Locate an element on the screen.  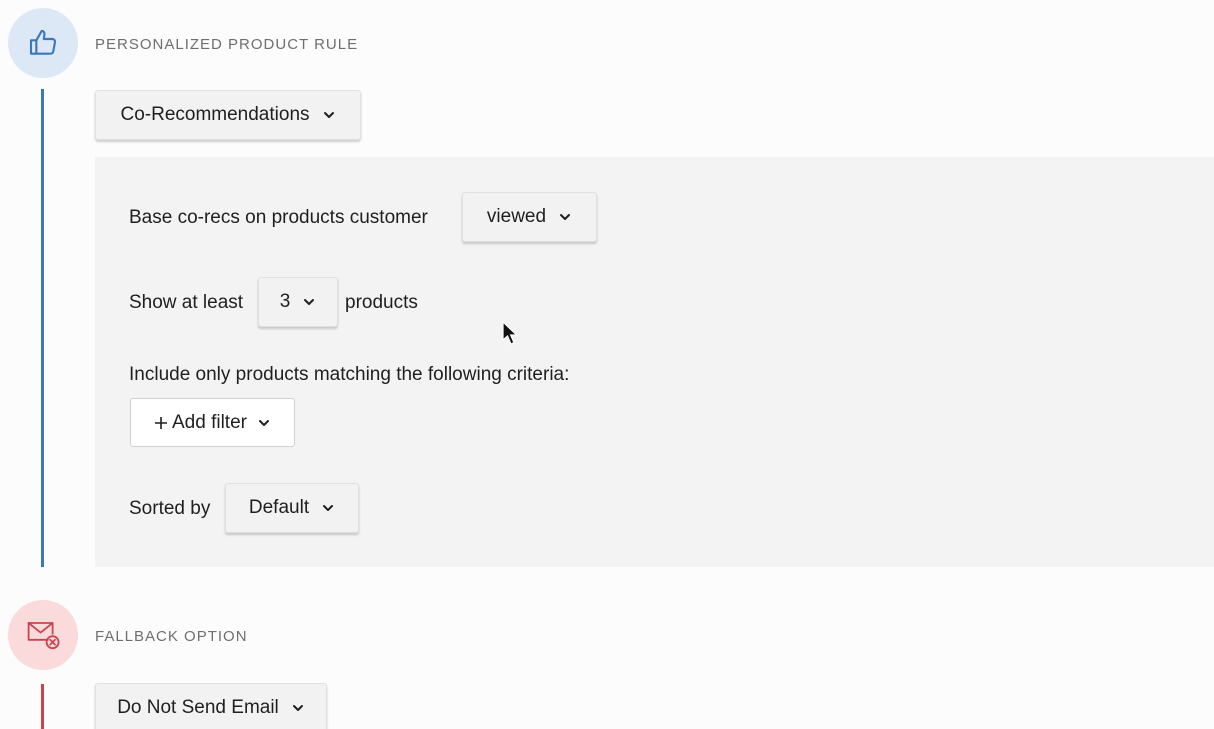
base-corecs-label: Base co-recs on products customer is located at coordinates (278, 217).